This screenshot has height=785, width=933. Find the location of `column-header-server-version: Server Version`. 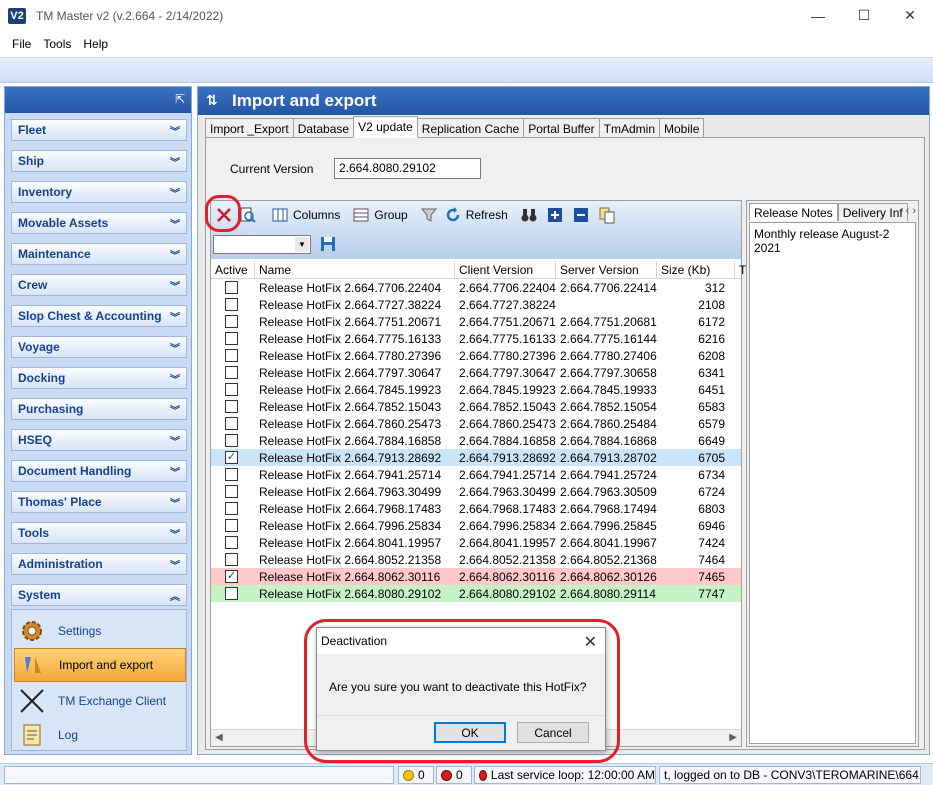

column-header-server-version: Server Version is located at coordinates (606, 270).